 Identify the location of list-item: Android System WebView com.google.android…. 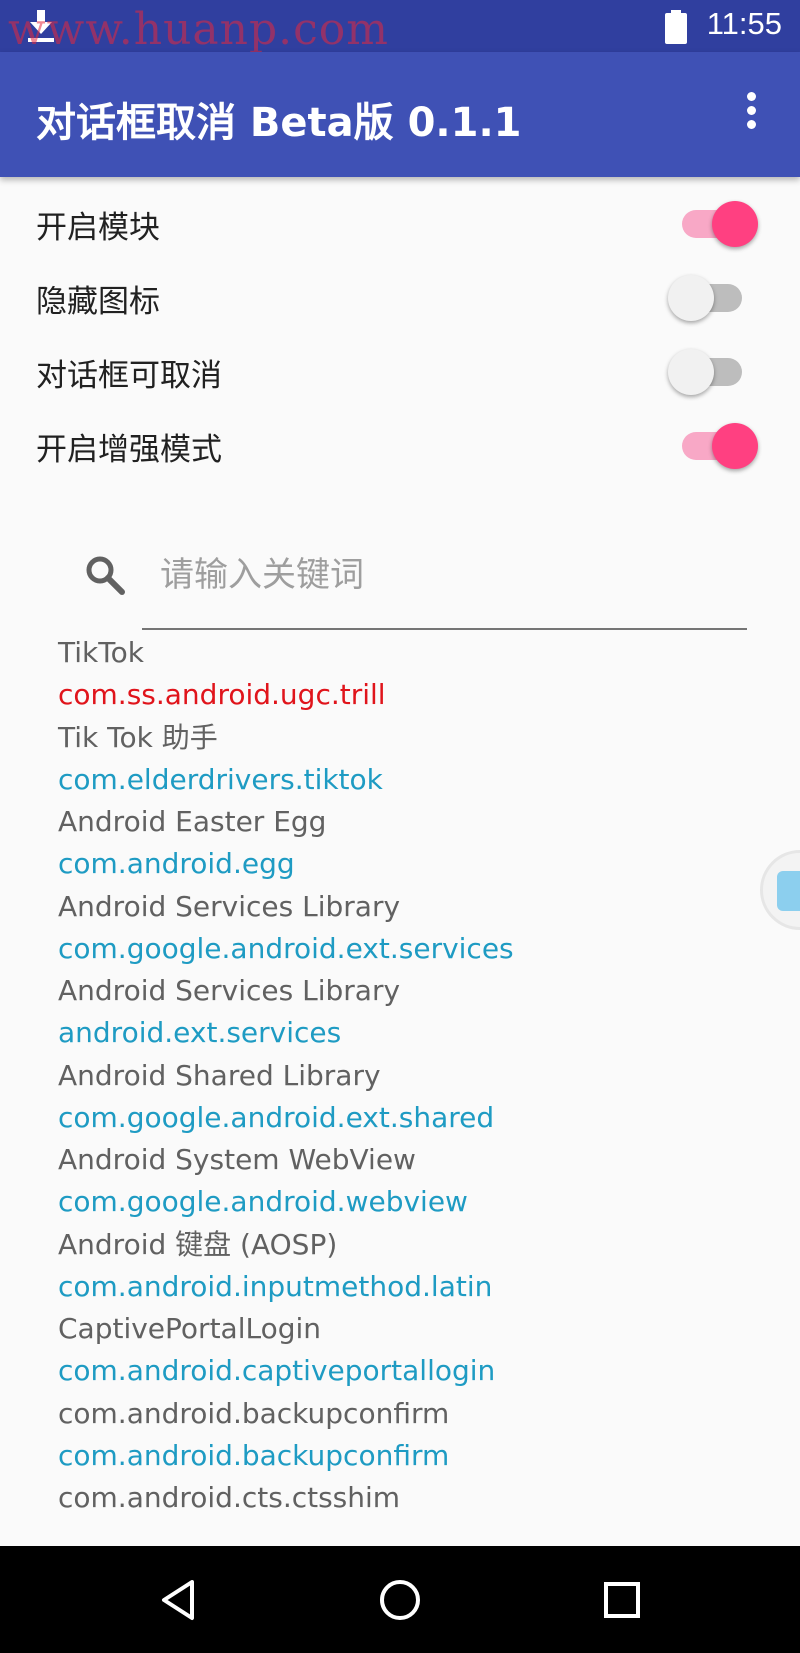
(408, 1181).